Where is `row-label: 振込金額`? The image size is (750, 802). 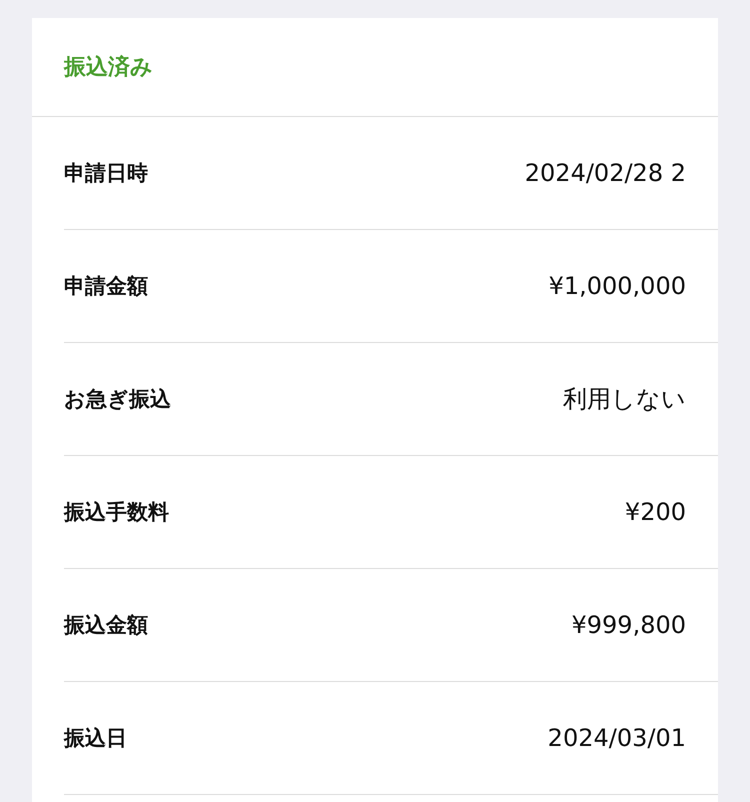
row-label: 振込金額 is located at coordinates (106, 625).